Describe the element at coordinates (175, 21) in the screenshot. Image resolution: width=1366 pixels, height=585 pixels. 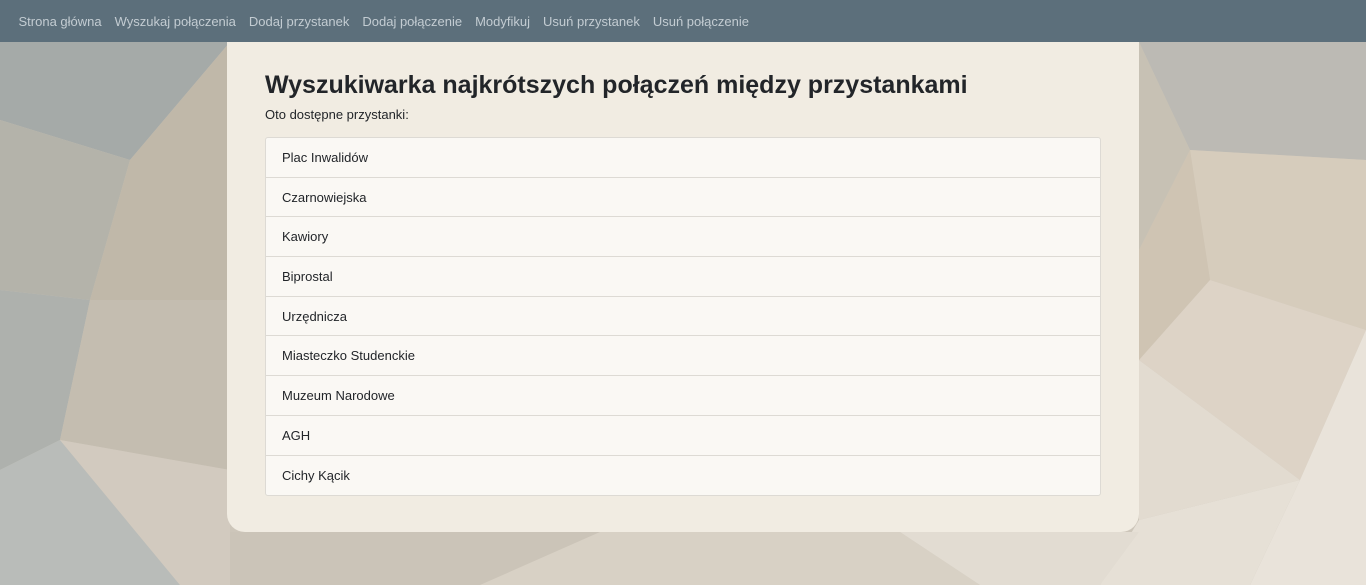
I see `nav-search-connections: Wyszukaj połączenia` at that location.